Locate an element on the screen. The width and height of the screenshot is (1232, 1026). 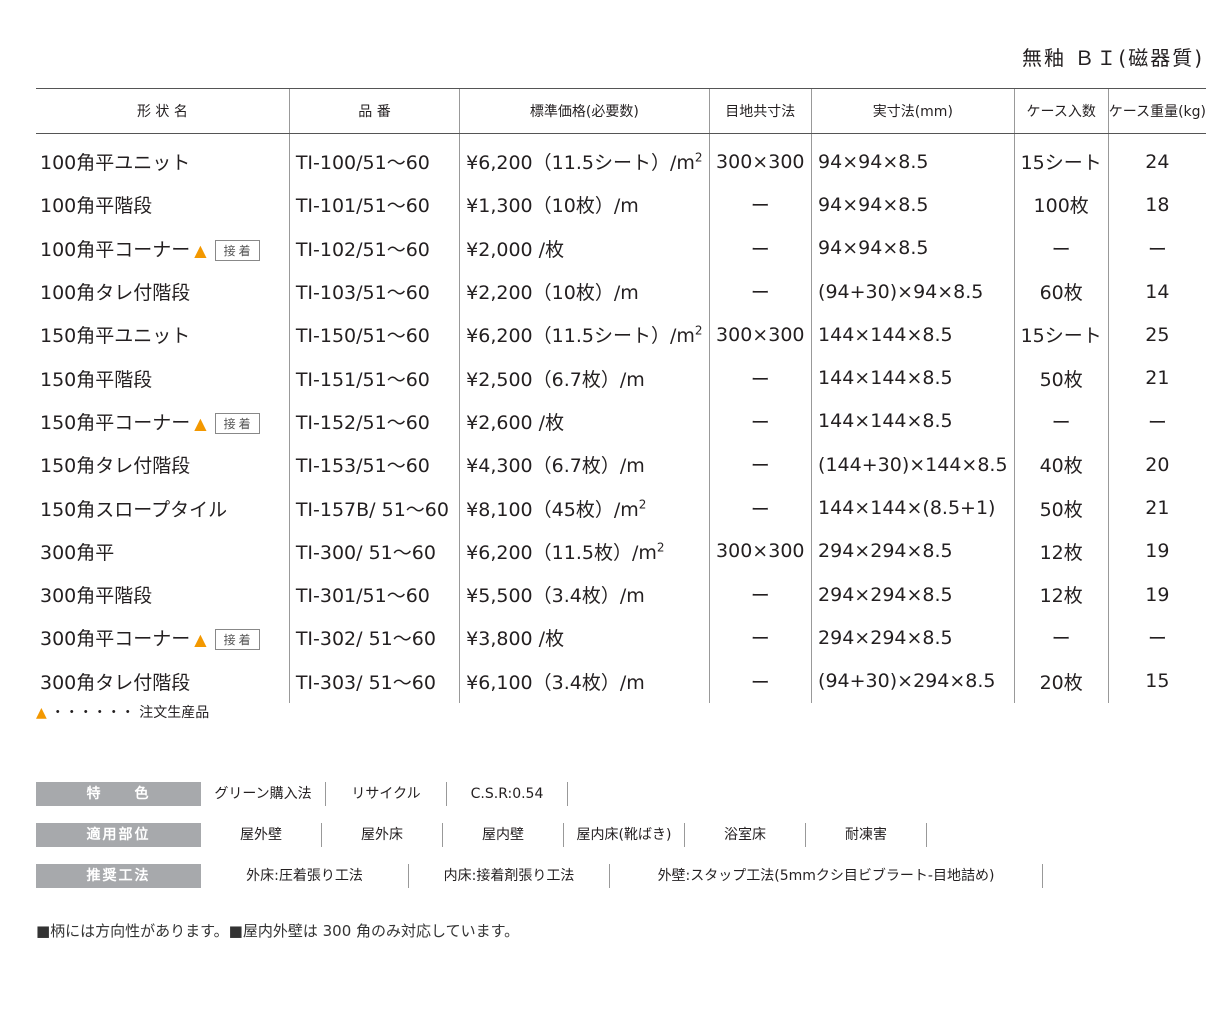
cell-price: ¥5,500（3.4枚）/m is located at coordinates (584, 594).